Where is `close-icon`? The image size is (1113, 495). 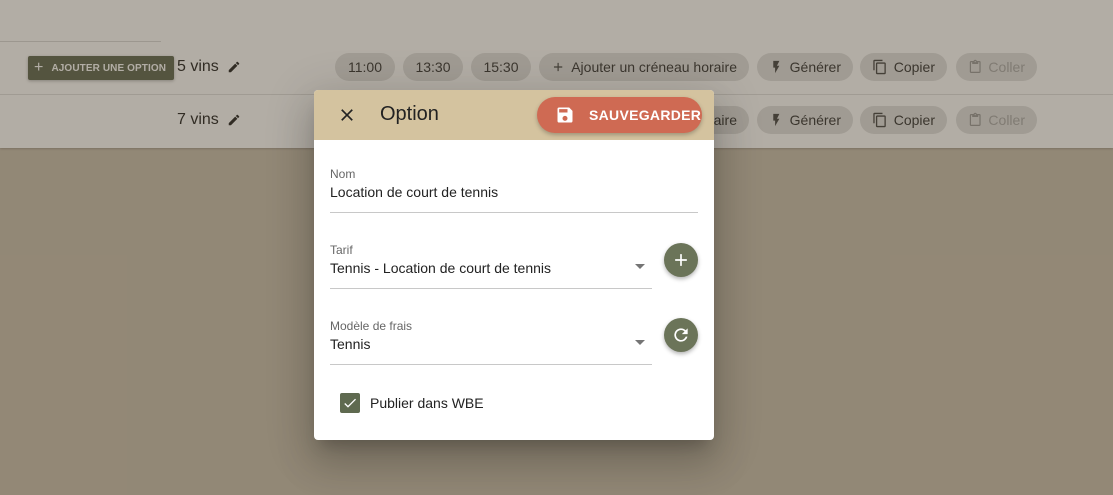 close-icon is located at coordinates (347, 115).